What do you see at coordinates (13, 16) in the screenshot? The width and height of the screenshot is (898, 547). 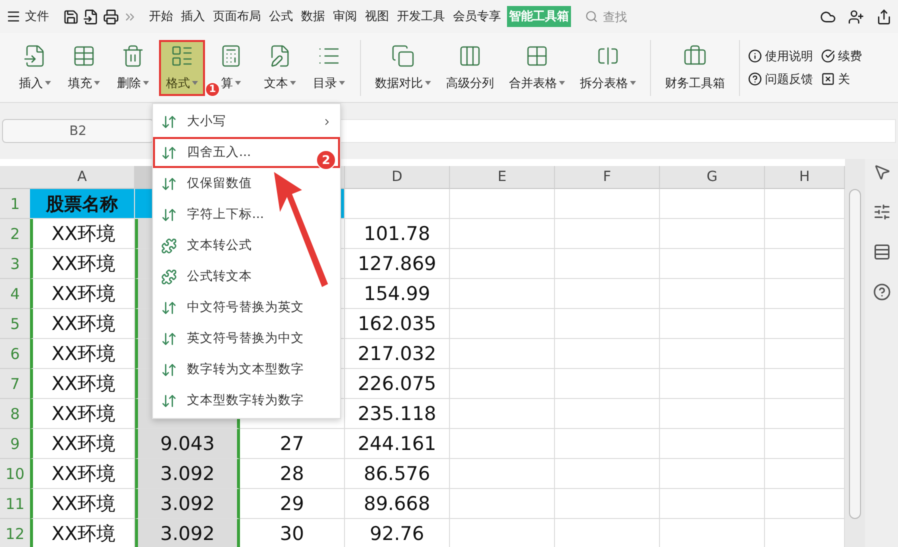 I see `menu-icon` at bounding box center [13, 16].